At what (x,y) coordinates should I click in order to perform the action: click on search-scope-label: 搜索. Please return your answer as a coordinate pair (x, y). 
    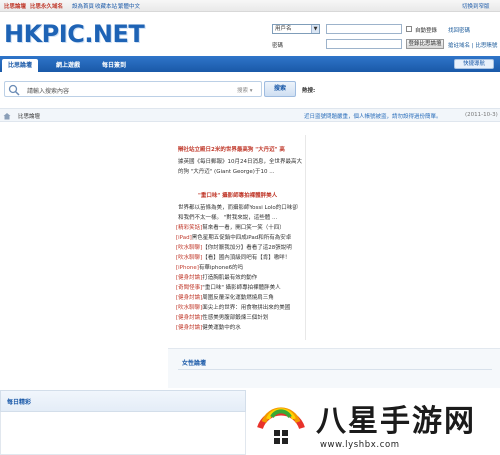
    Looking at the image, I should click on (243, 91).